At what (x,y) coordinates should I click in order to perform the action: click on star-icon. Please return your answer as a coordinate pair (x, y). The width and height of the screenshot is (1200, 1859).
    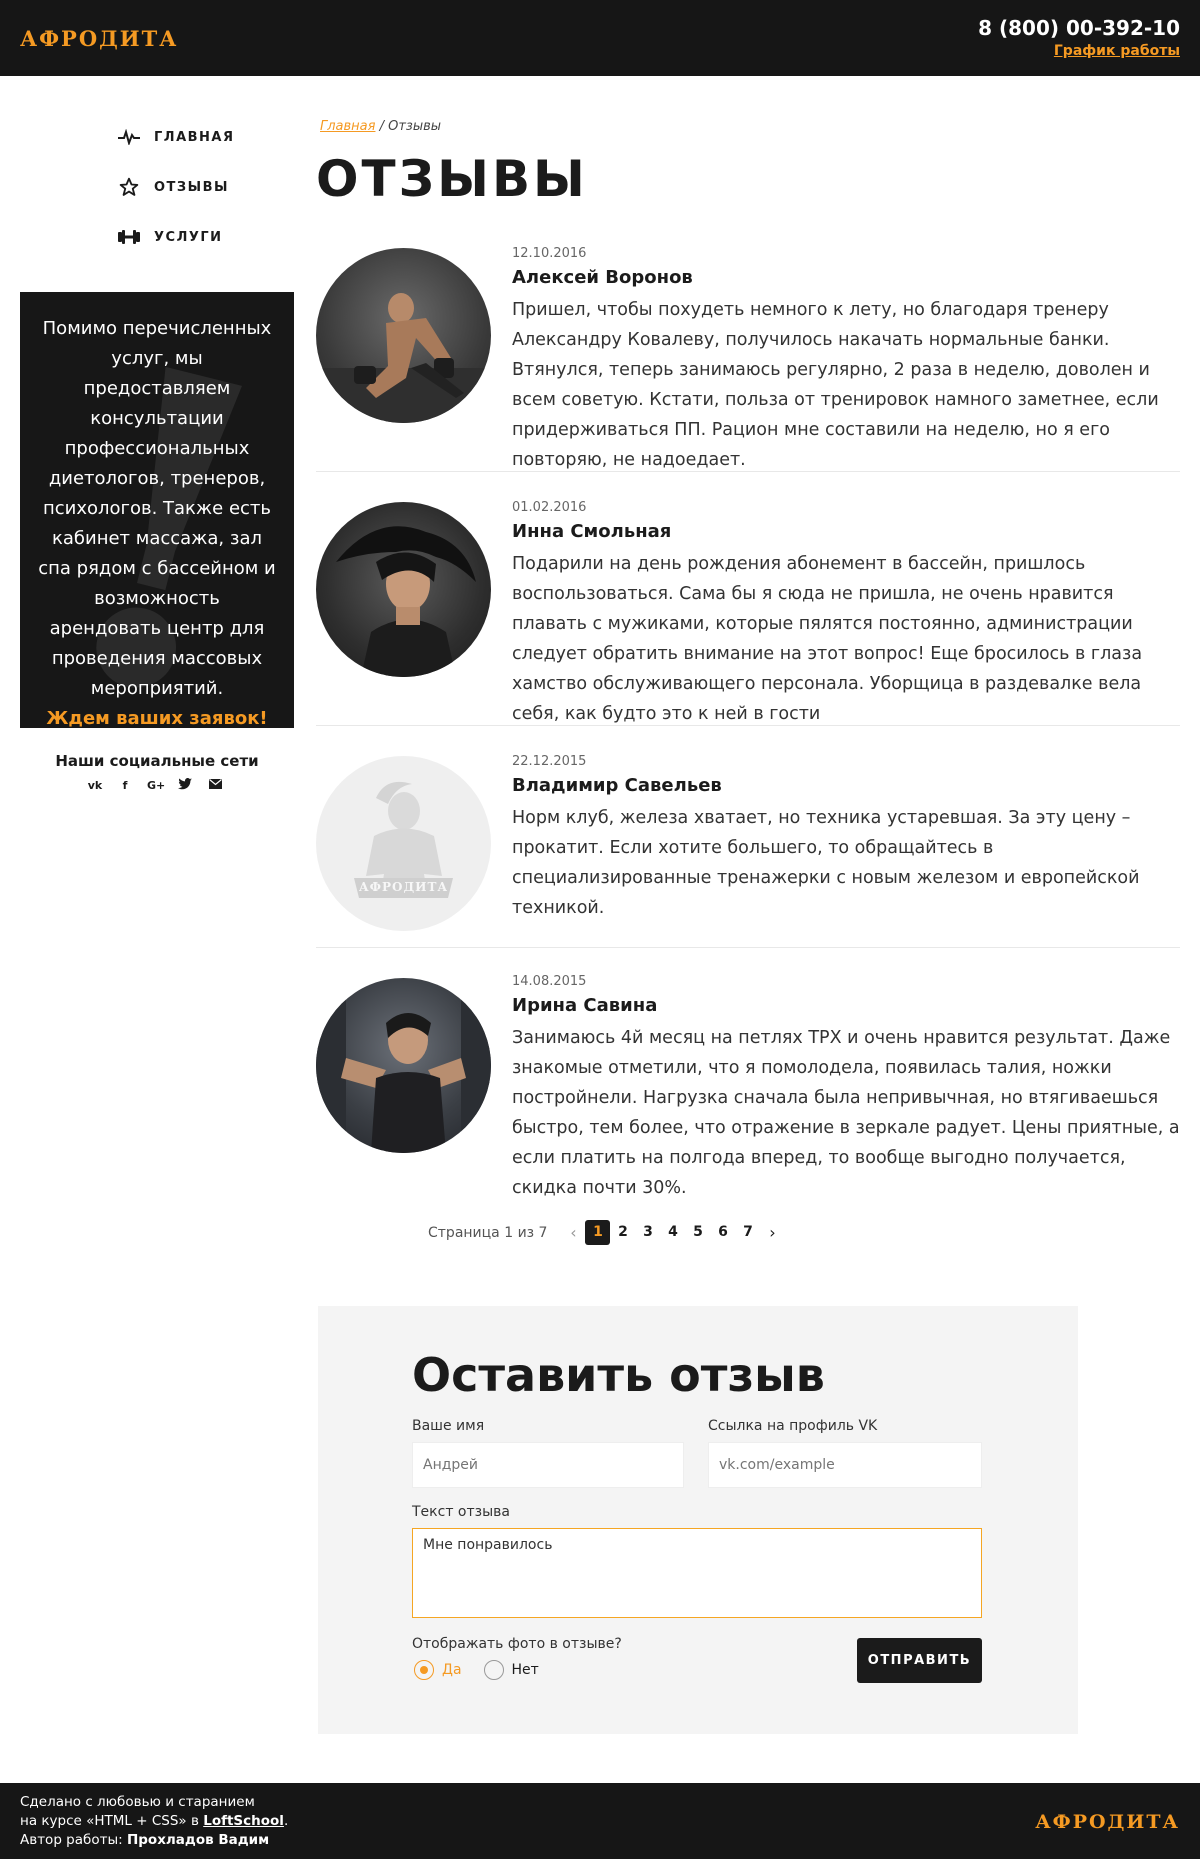
    Looking at the image, I should click on (129, 187).